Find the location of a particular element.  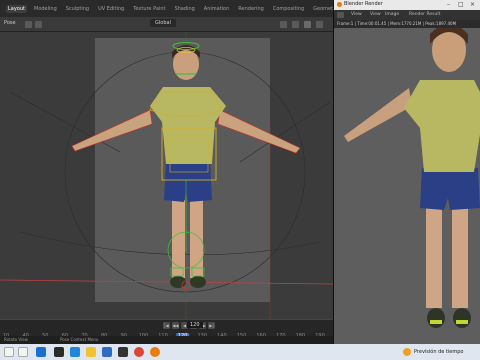

image-editor-header: View View Image Render Result is located at coordinates (407, 15).